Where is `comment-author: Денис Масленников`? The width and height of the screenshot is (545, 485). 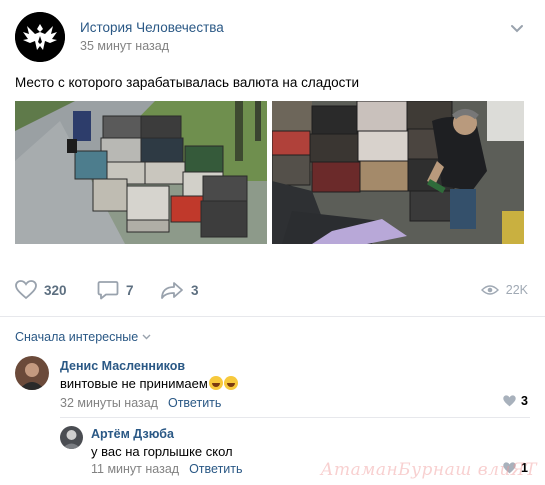 comment-author: Денис Масленников is located at coordinates (122, 366).